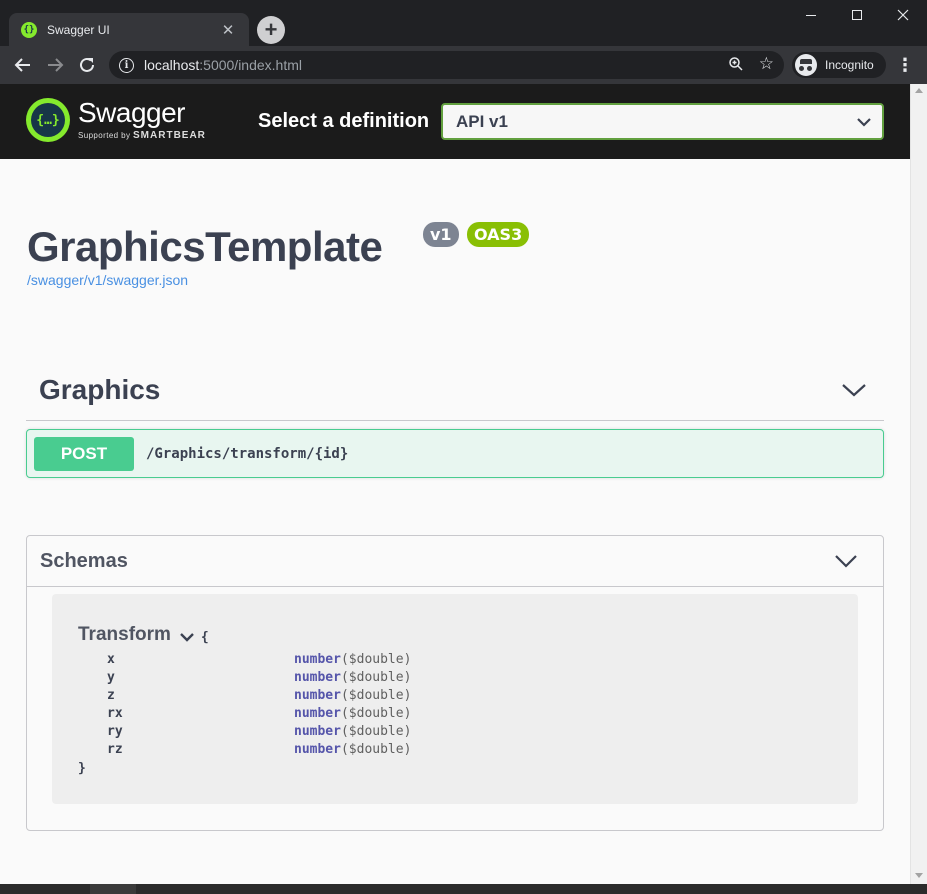  Describe the element at coordinates (172, 65) in the screenshot. I see `url-host: localhost` at that location.